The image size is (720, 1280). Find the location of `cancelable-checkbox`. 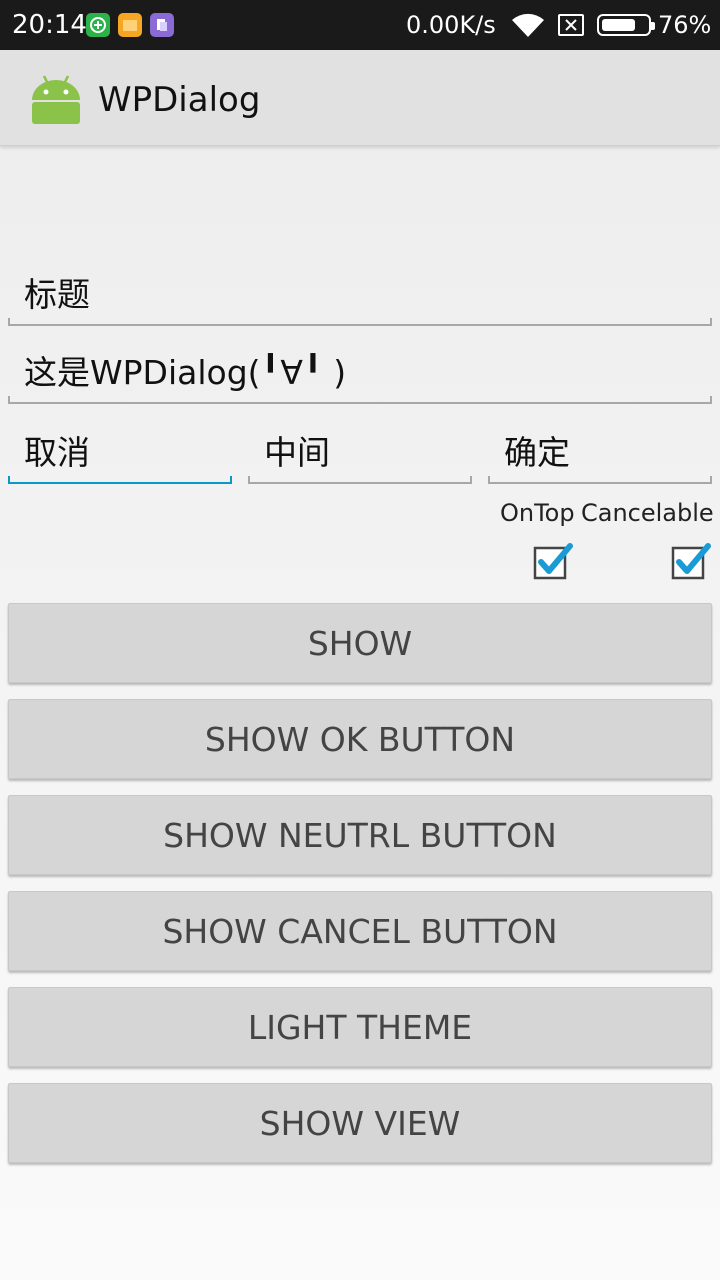

cancelable-checkbox is located at coordinates (692, 562).